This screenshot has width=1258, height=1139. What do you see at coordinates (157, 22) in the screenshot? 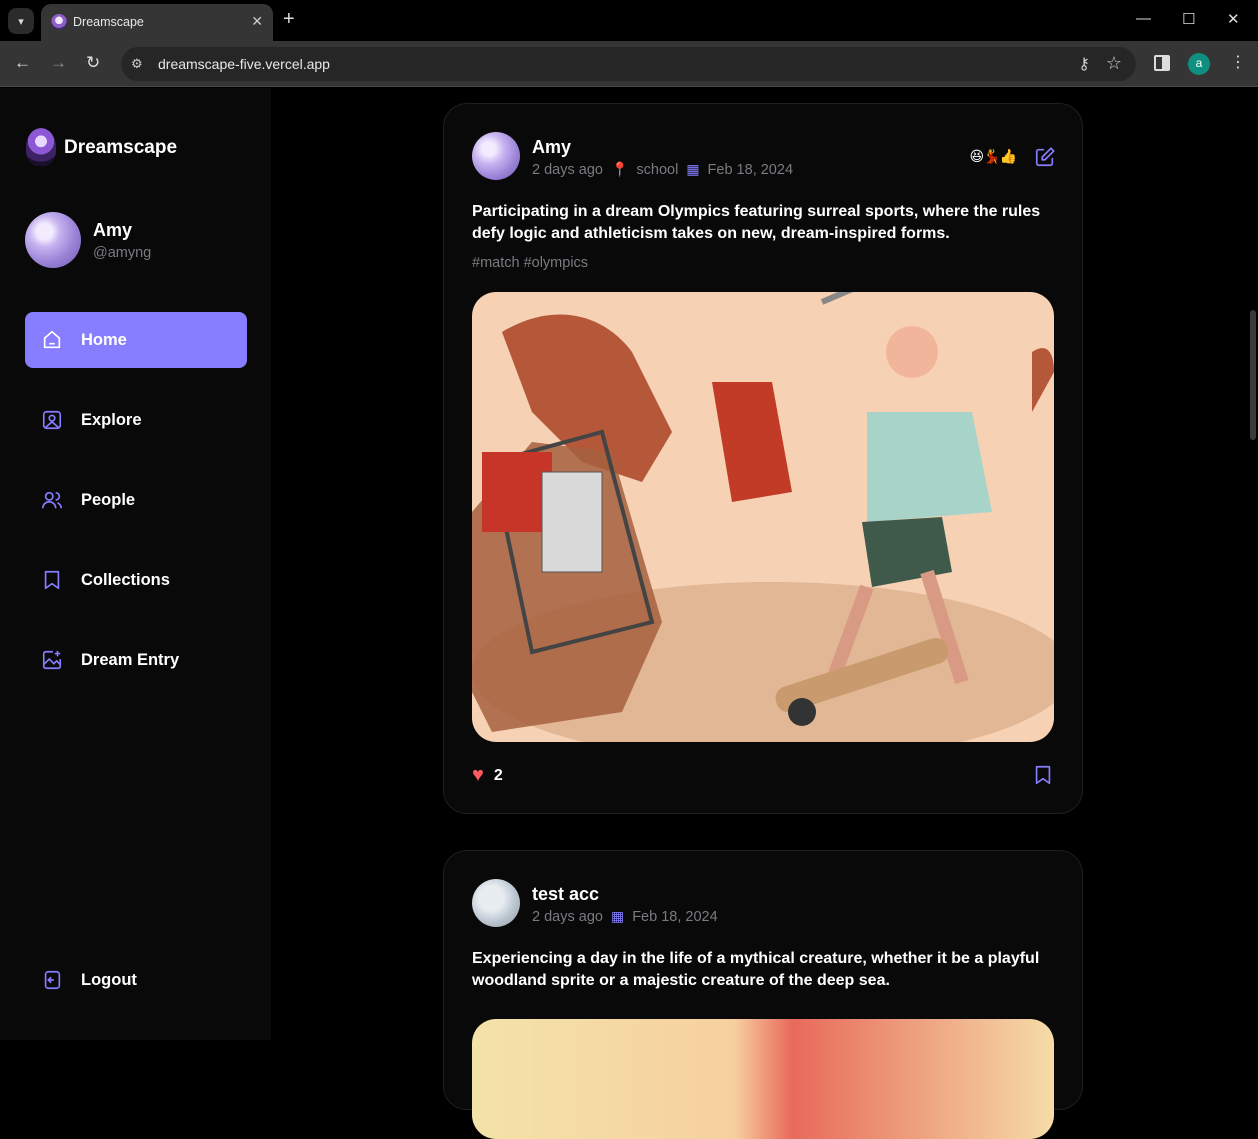
I see `browser-tab: Dreamscape ✕` at bounding box center [157, 22].